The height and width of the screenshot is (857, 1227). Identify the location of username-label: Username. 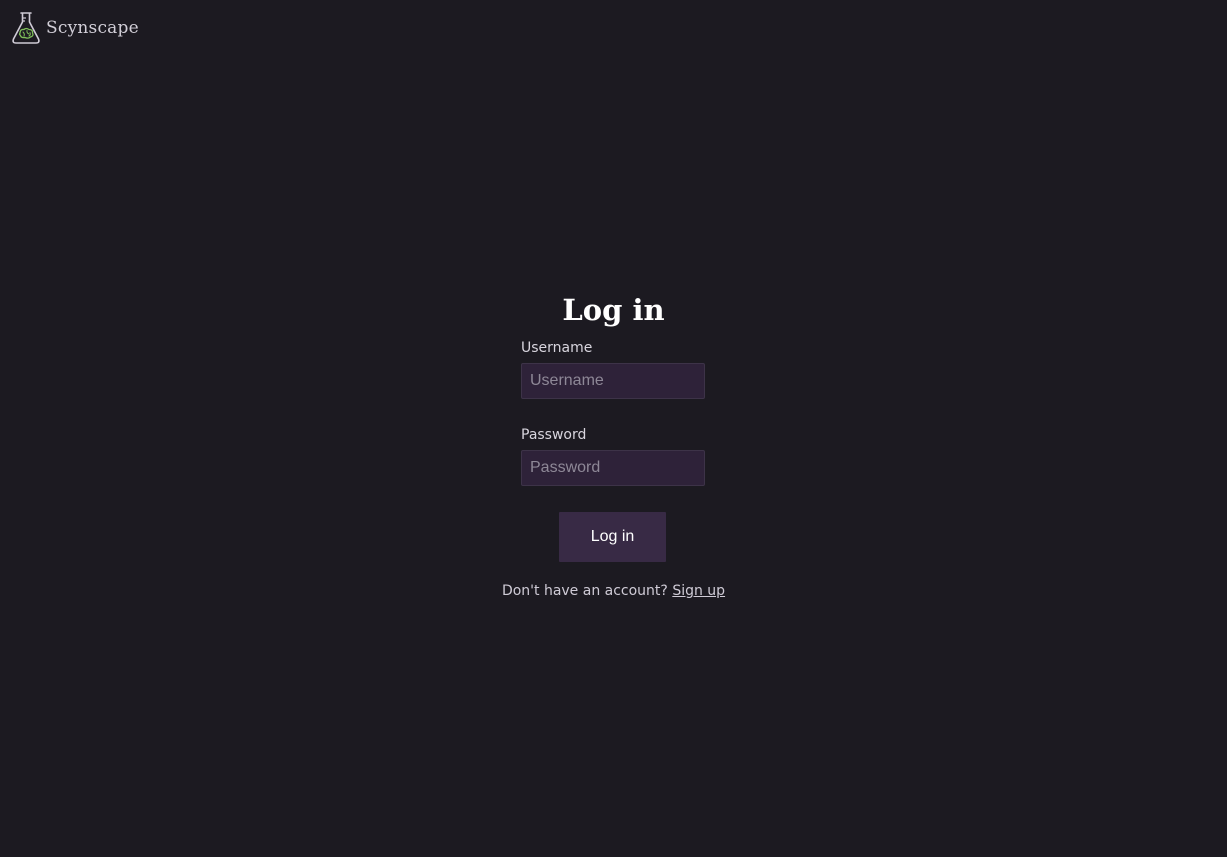
(557, 348).